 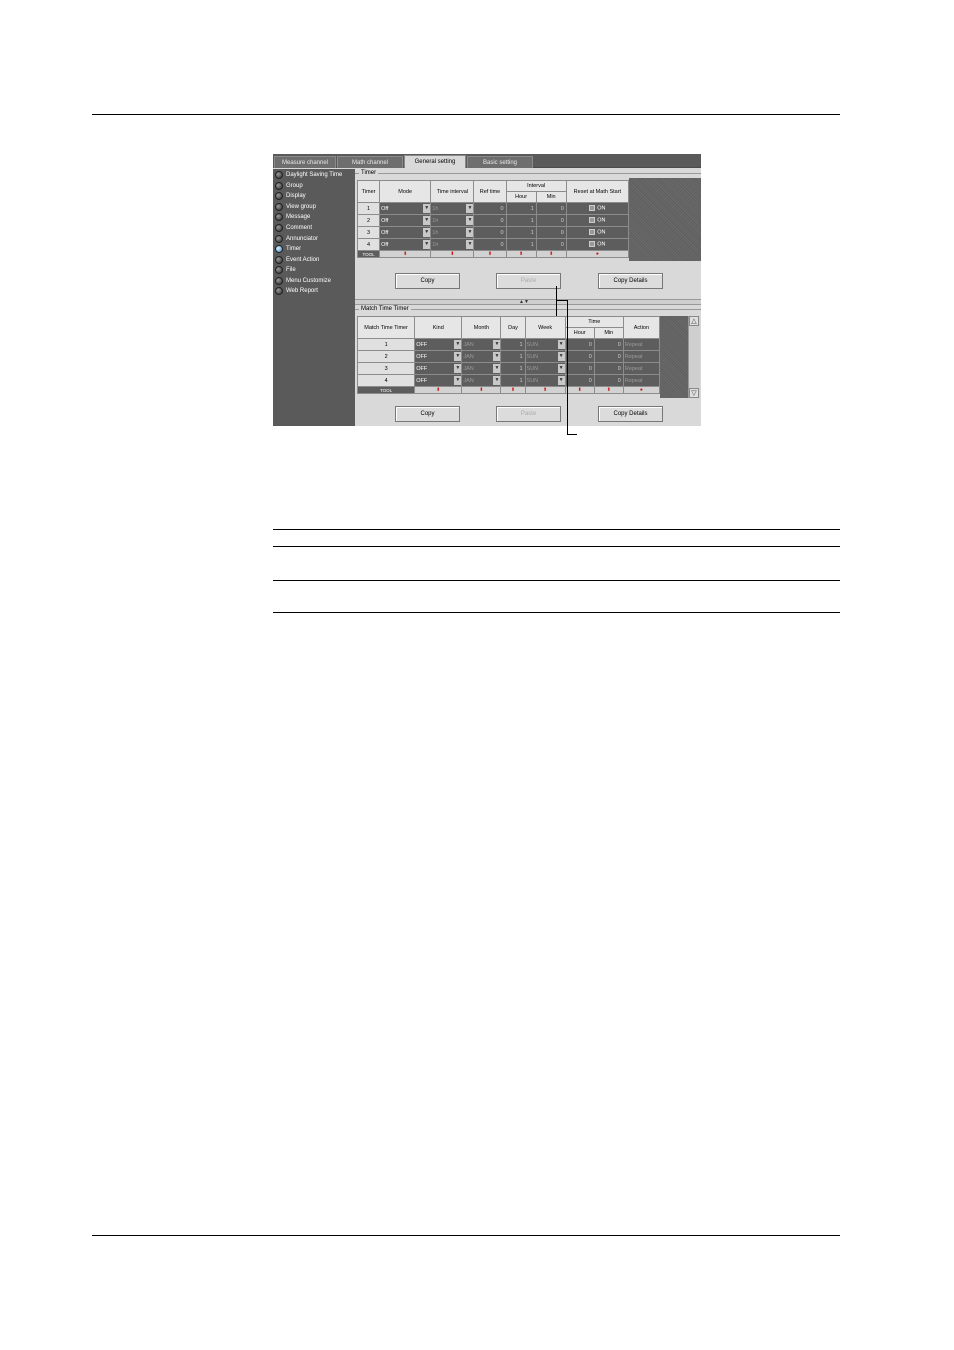 I want to click on tab-math-channel: Math channel, so click(x=370, y=162).